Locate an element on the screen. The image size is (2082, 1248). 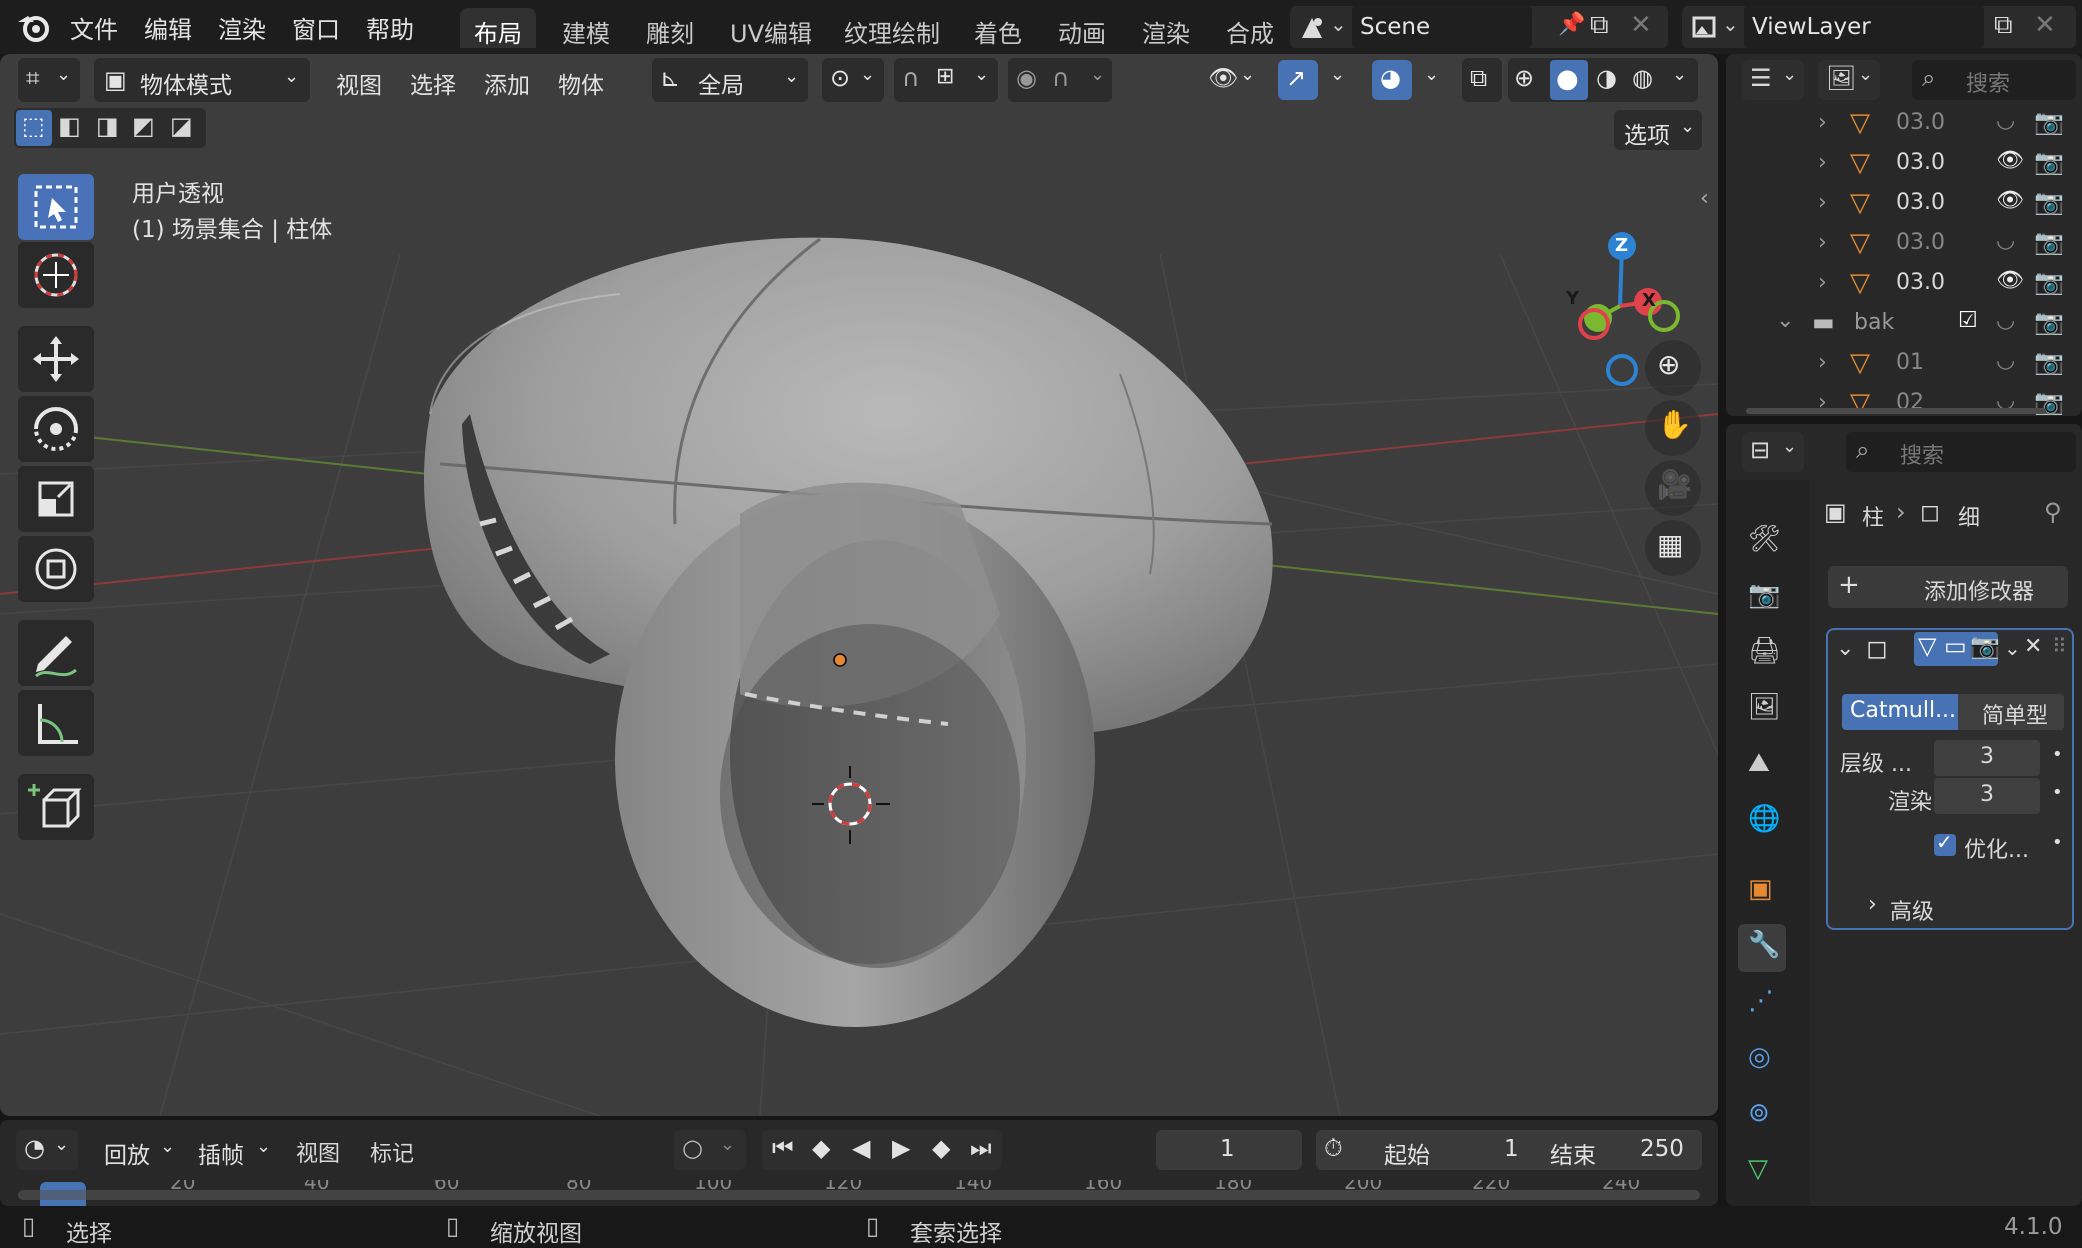
modifier-tab-icon: 🔧 is located at coordinates (1762, 948).